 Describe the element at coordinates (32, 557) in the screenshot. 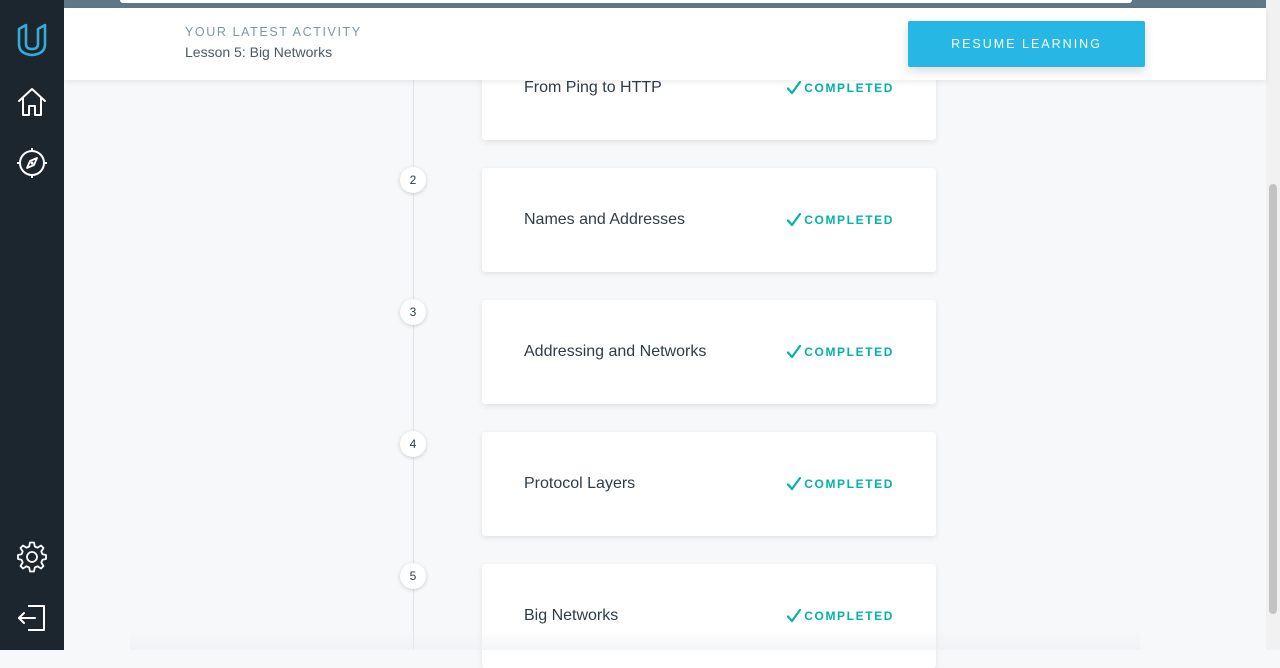

I see `gear-icon` at that location.